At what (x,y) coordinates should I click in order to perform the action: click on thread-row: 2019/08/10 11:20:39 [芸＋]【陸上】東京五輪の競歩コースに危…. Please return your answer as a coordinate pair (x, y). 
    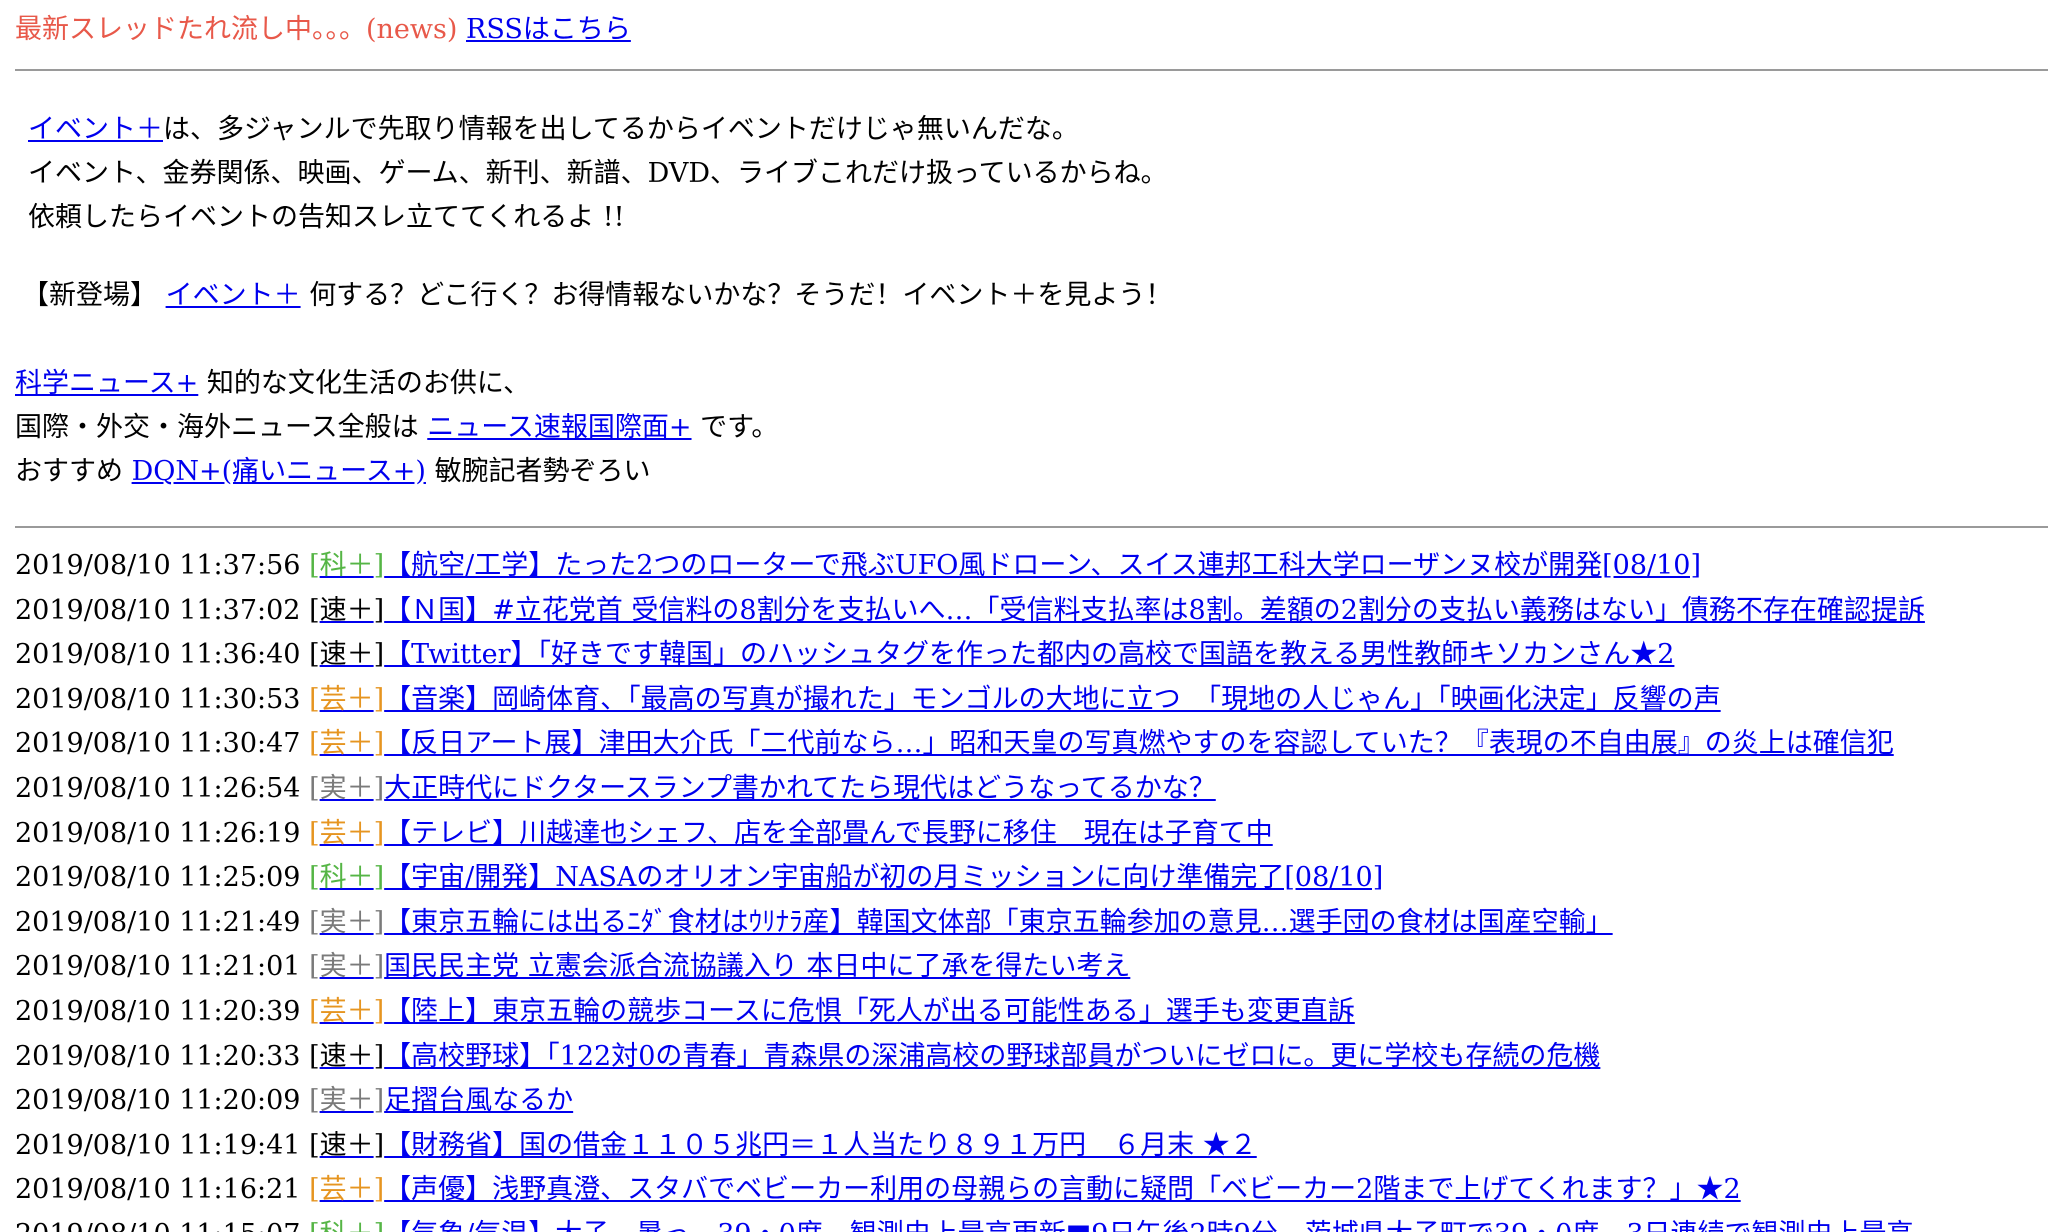
    Looking at the image, I should click on (1031, 1012).